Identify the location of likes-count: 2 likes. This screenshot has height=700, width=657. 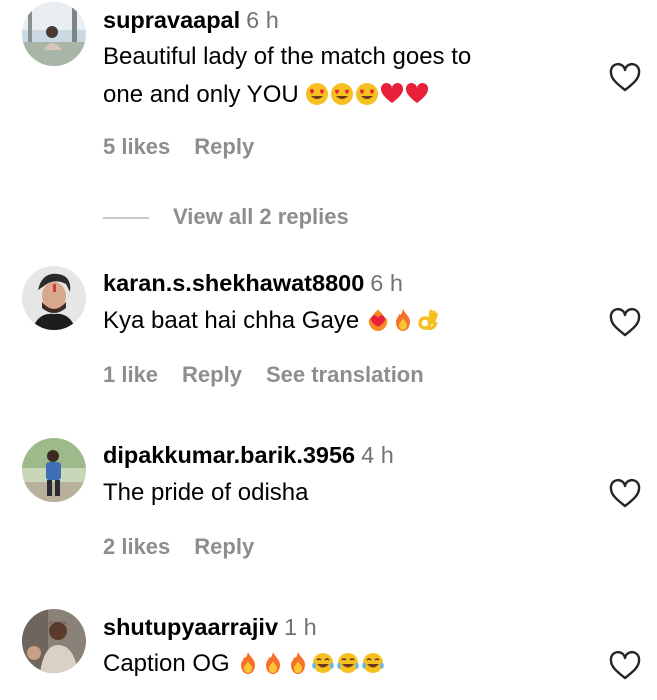
(136, 546).